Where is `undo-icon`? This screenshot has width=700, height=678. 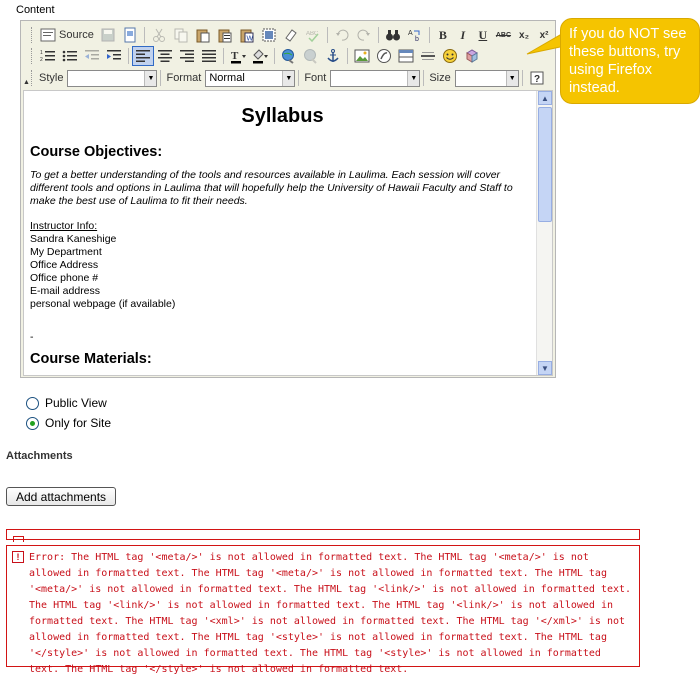
undo-icon is located at coordinates (342, 35).